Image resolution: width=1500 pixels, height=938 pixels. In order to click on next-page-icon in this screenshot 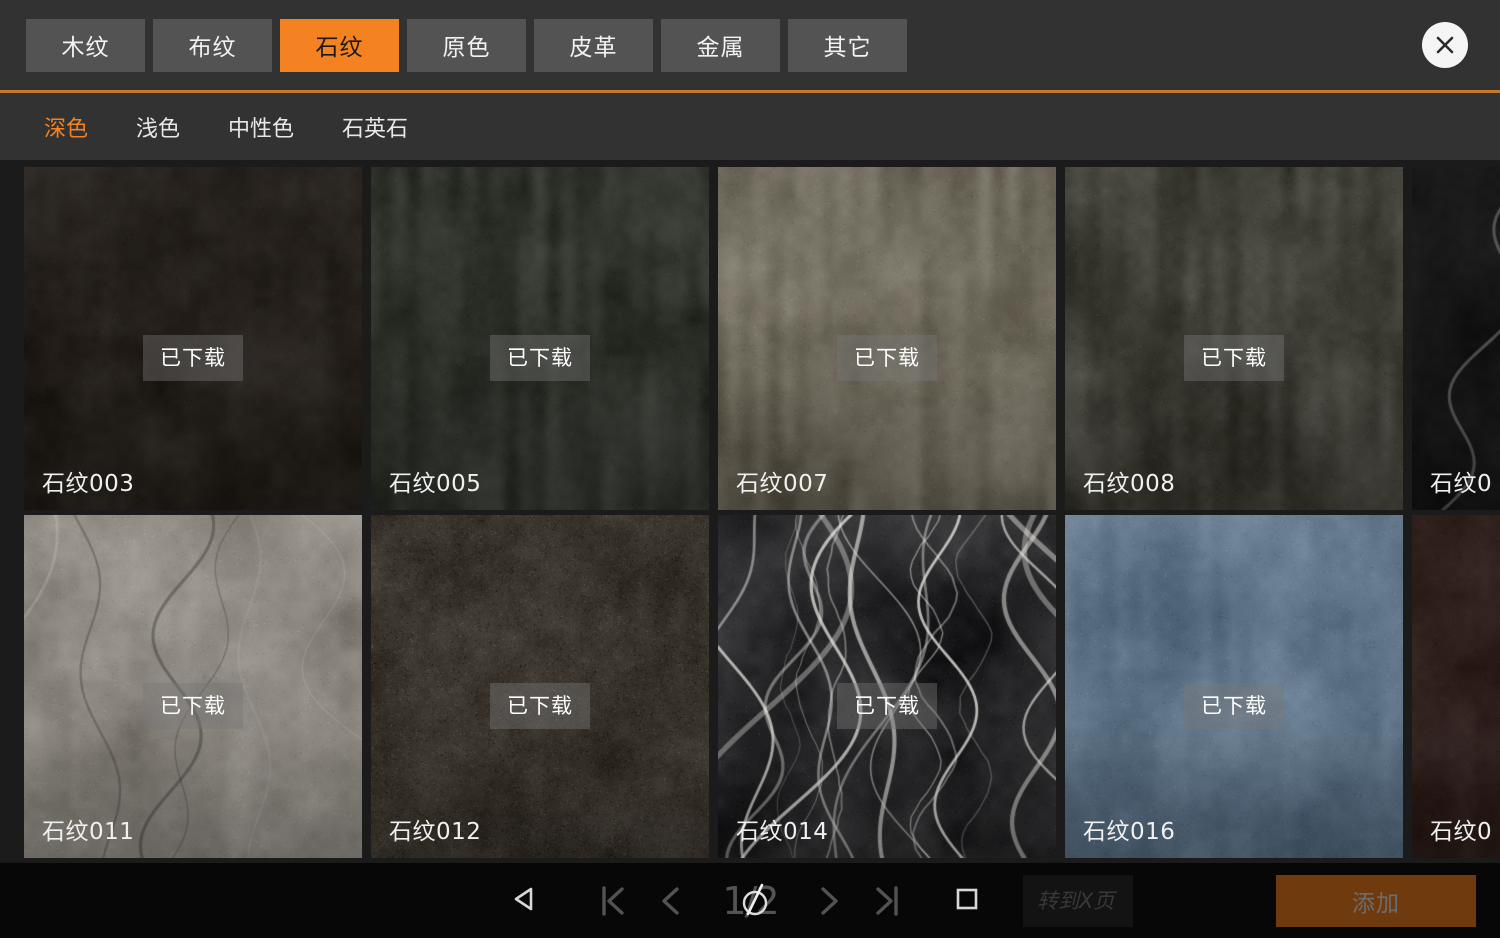, I will do `click(829, 900)`.